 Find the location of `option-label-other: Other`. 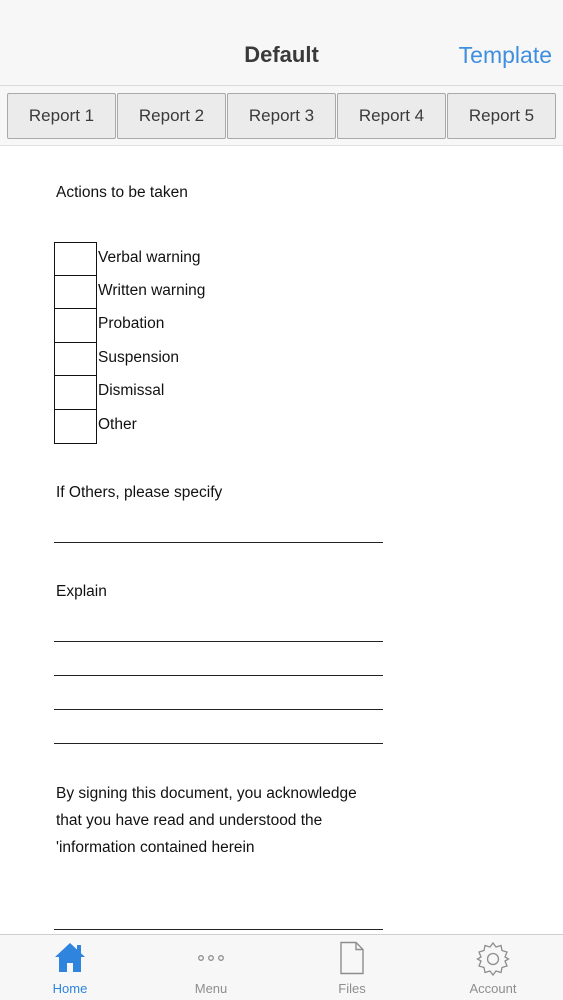

option-label-other: Other is located at coordinates (117, 424).